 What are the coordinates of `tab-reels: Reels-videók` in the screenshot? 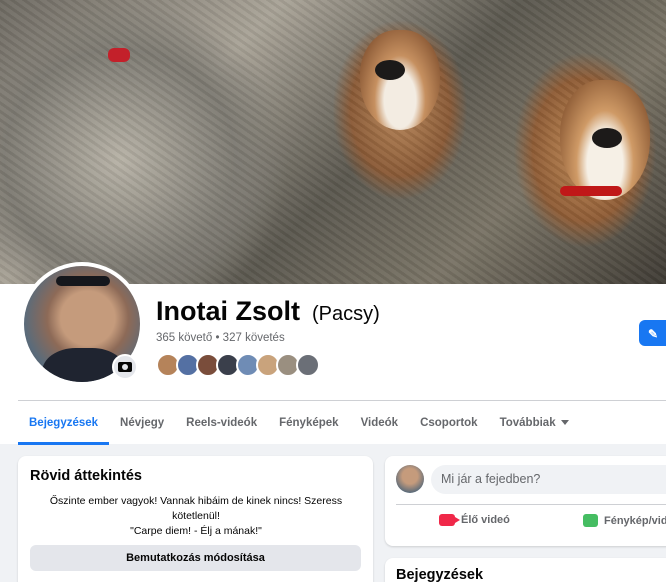 It's located at (221, 424).